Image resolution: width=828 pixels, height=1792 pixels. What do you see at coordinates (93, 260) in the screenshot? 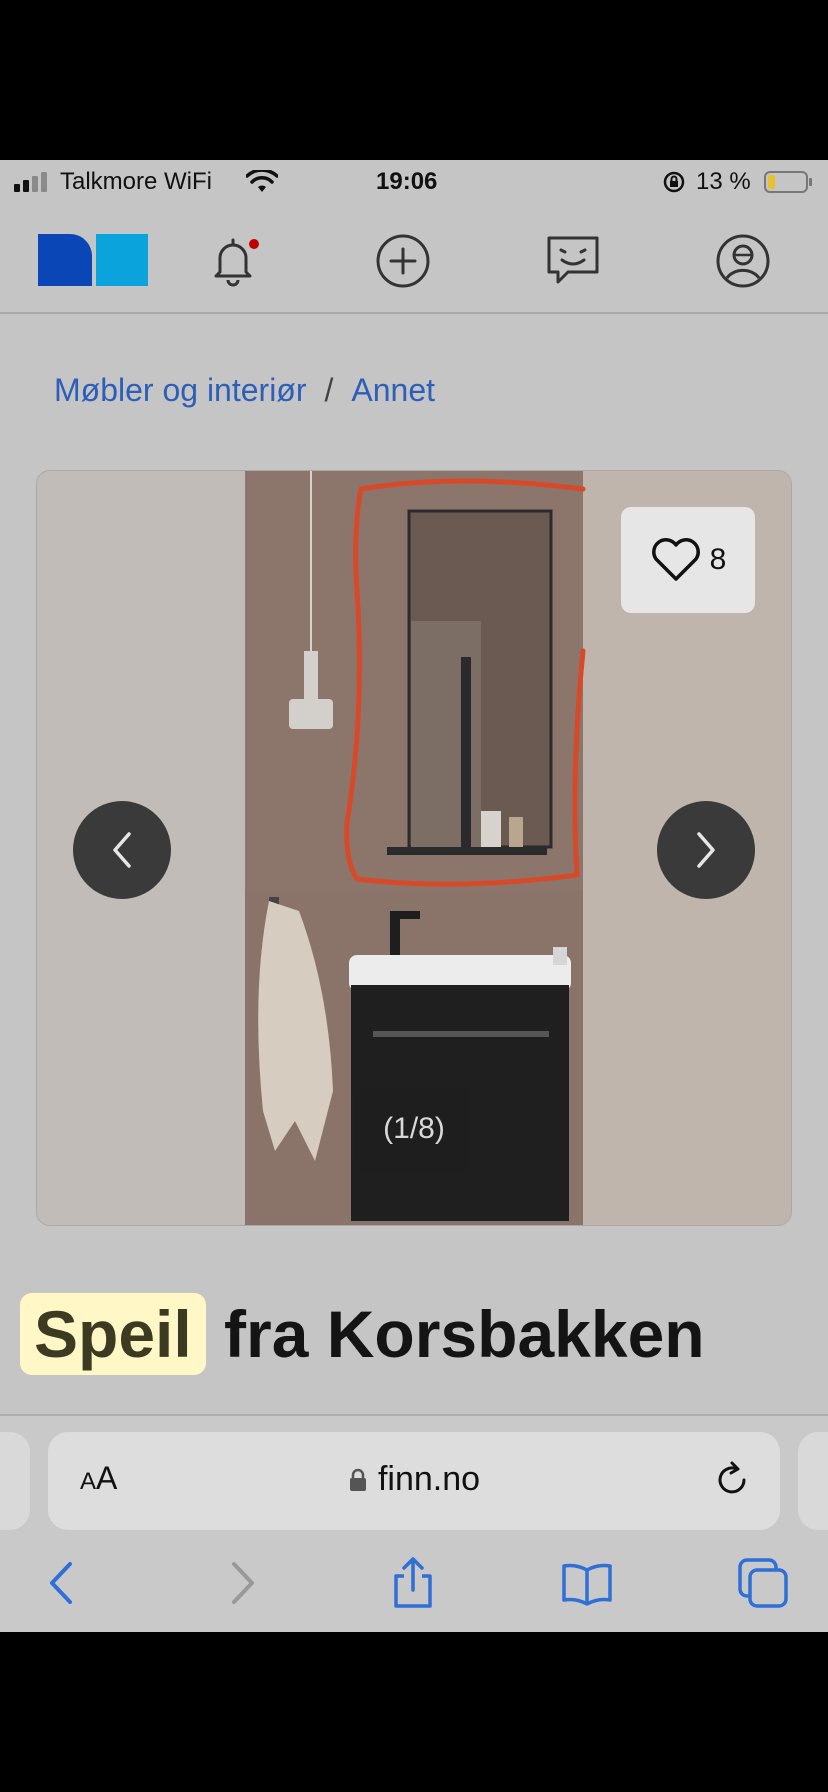
I see `finn-logo` at bounding box center [93, 260].